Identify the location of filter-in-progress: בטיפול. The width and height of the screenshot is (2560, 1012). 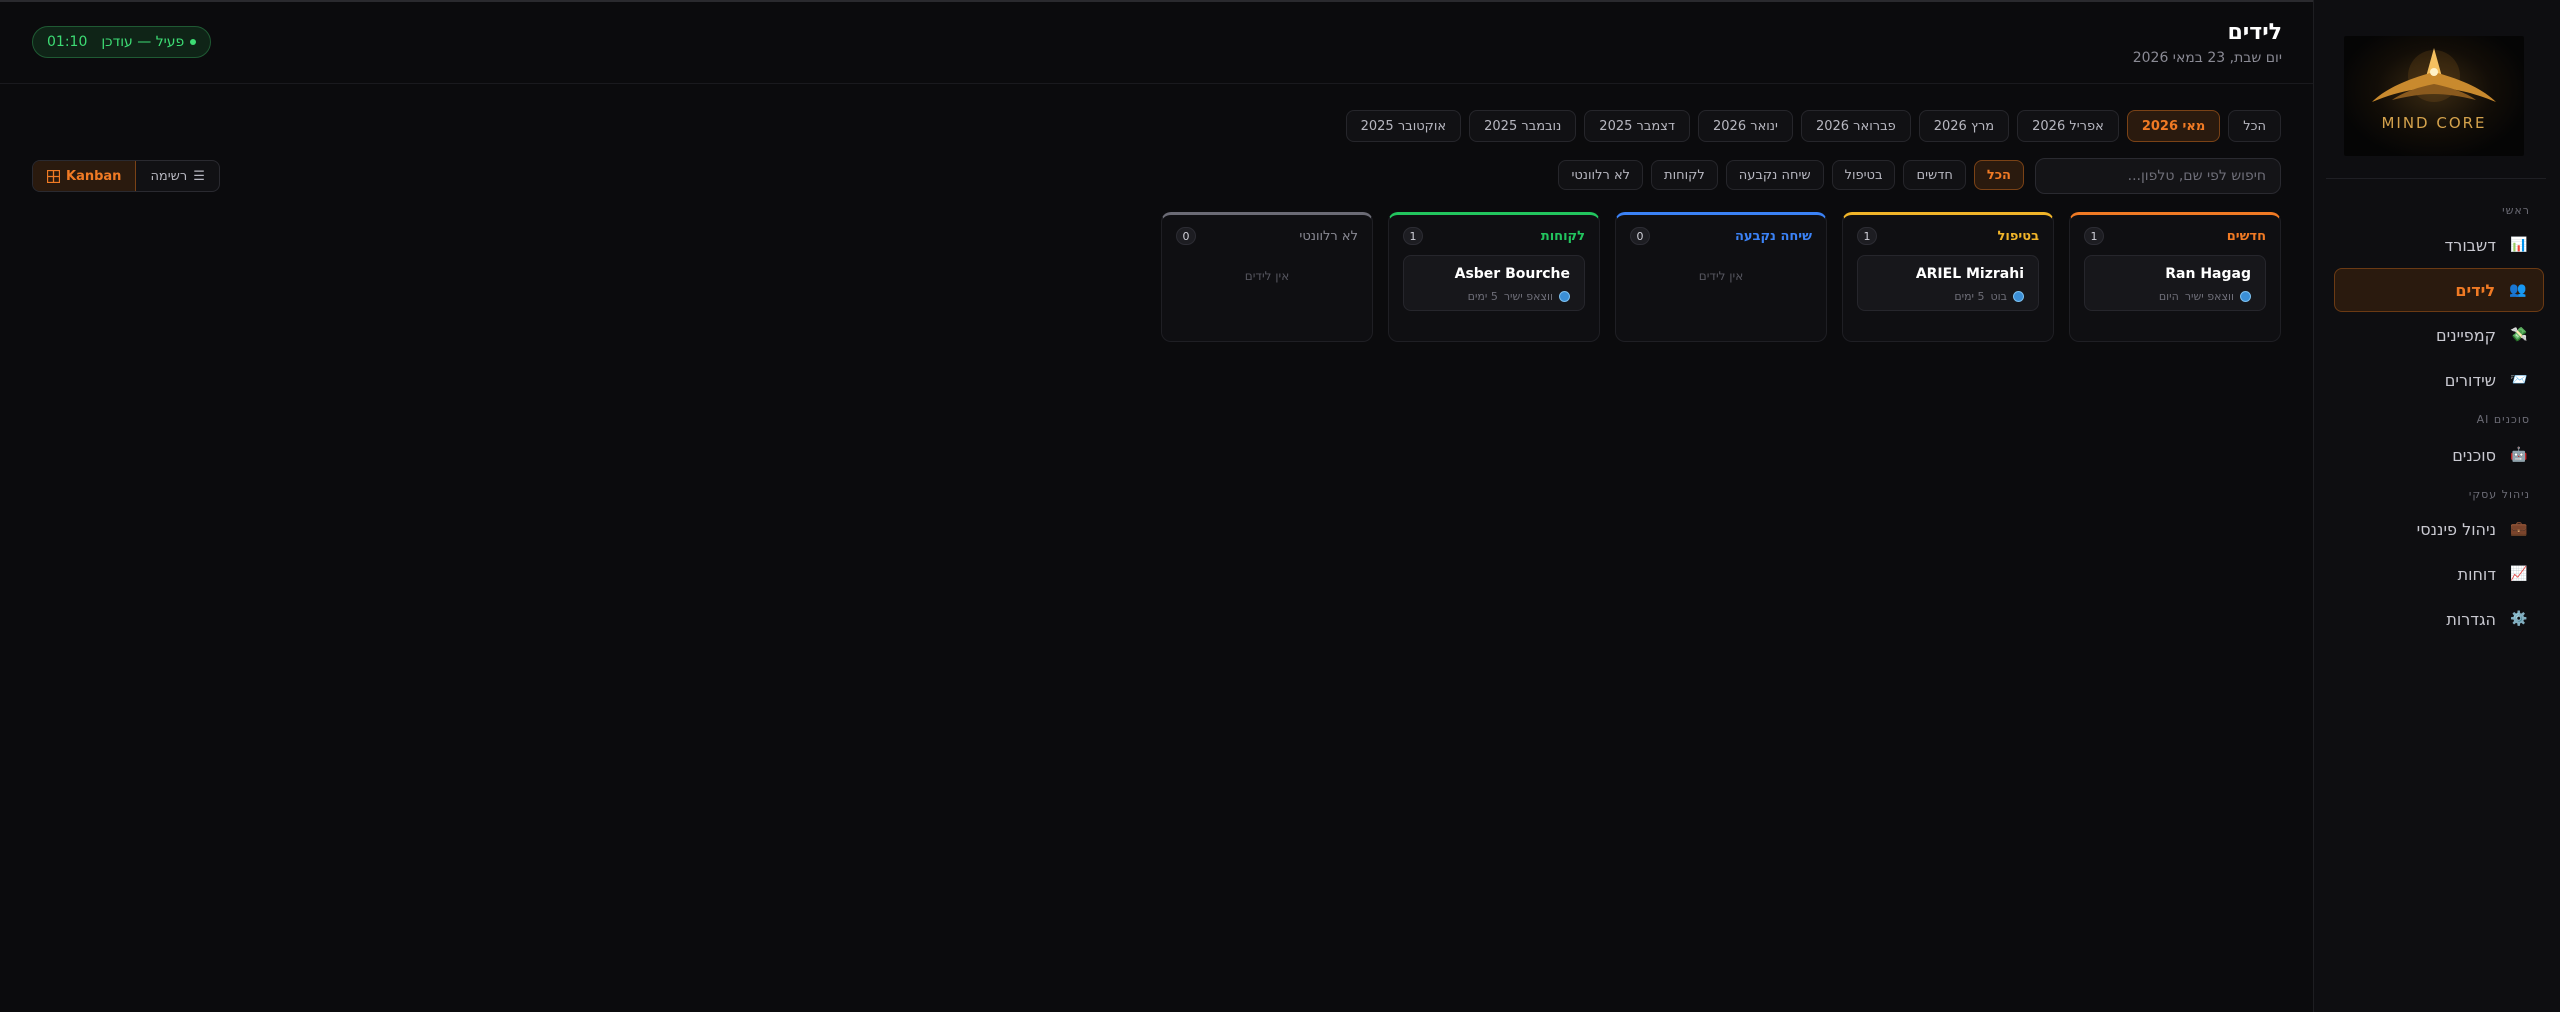
(1863, 175).